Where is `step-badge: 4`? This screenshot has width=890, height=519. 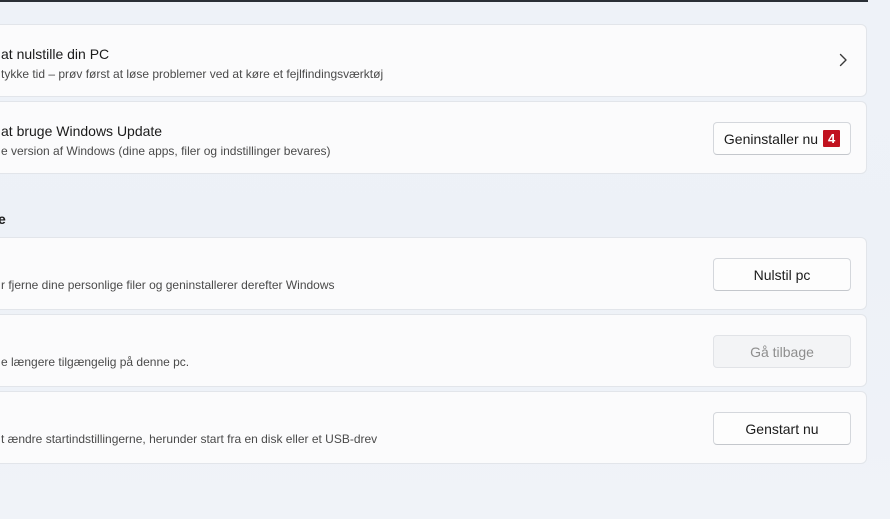
step-badge: 4 is located at coordinates (832, 138).